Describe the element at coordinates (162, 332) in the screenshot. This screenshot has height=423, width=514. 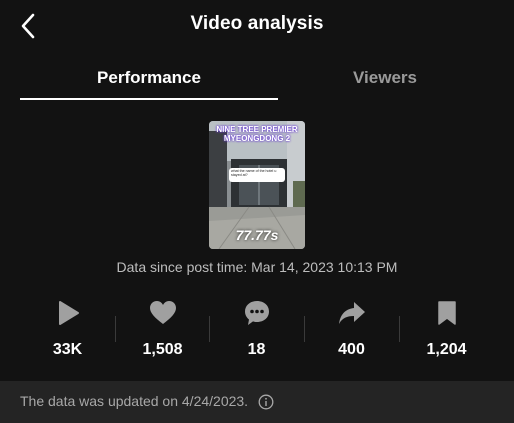
I see `stat-likes: 1,508` at that location.